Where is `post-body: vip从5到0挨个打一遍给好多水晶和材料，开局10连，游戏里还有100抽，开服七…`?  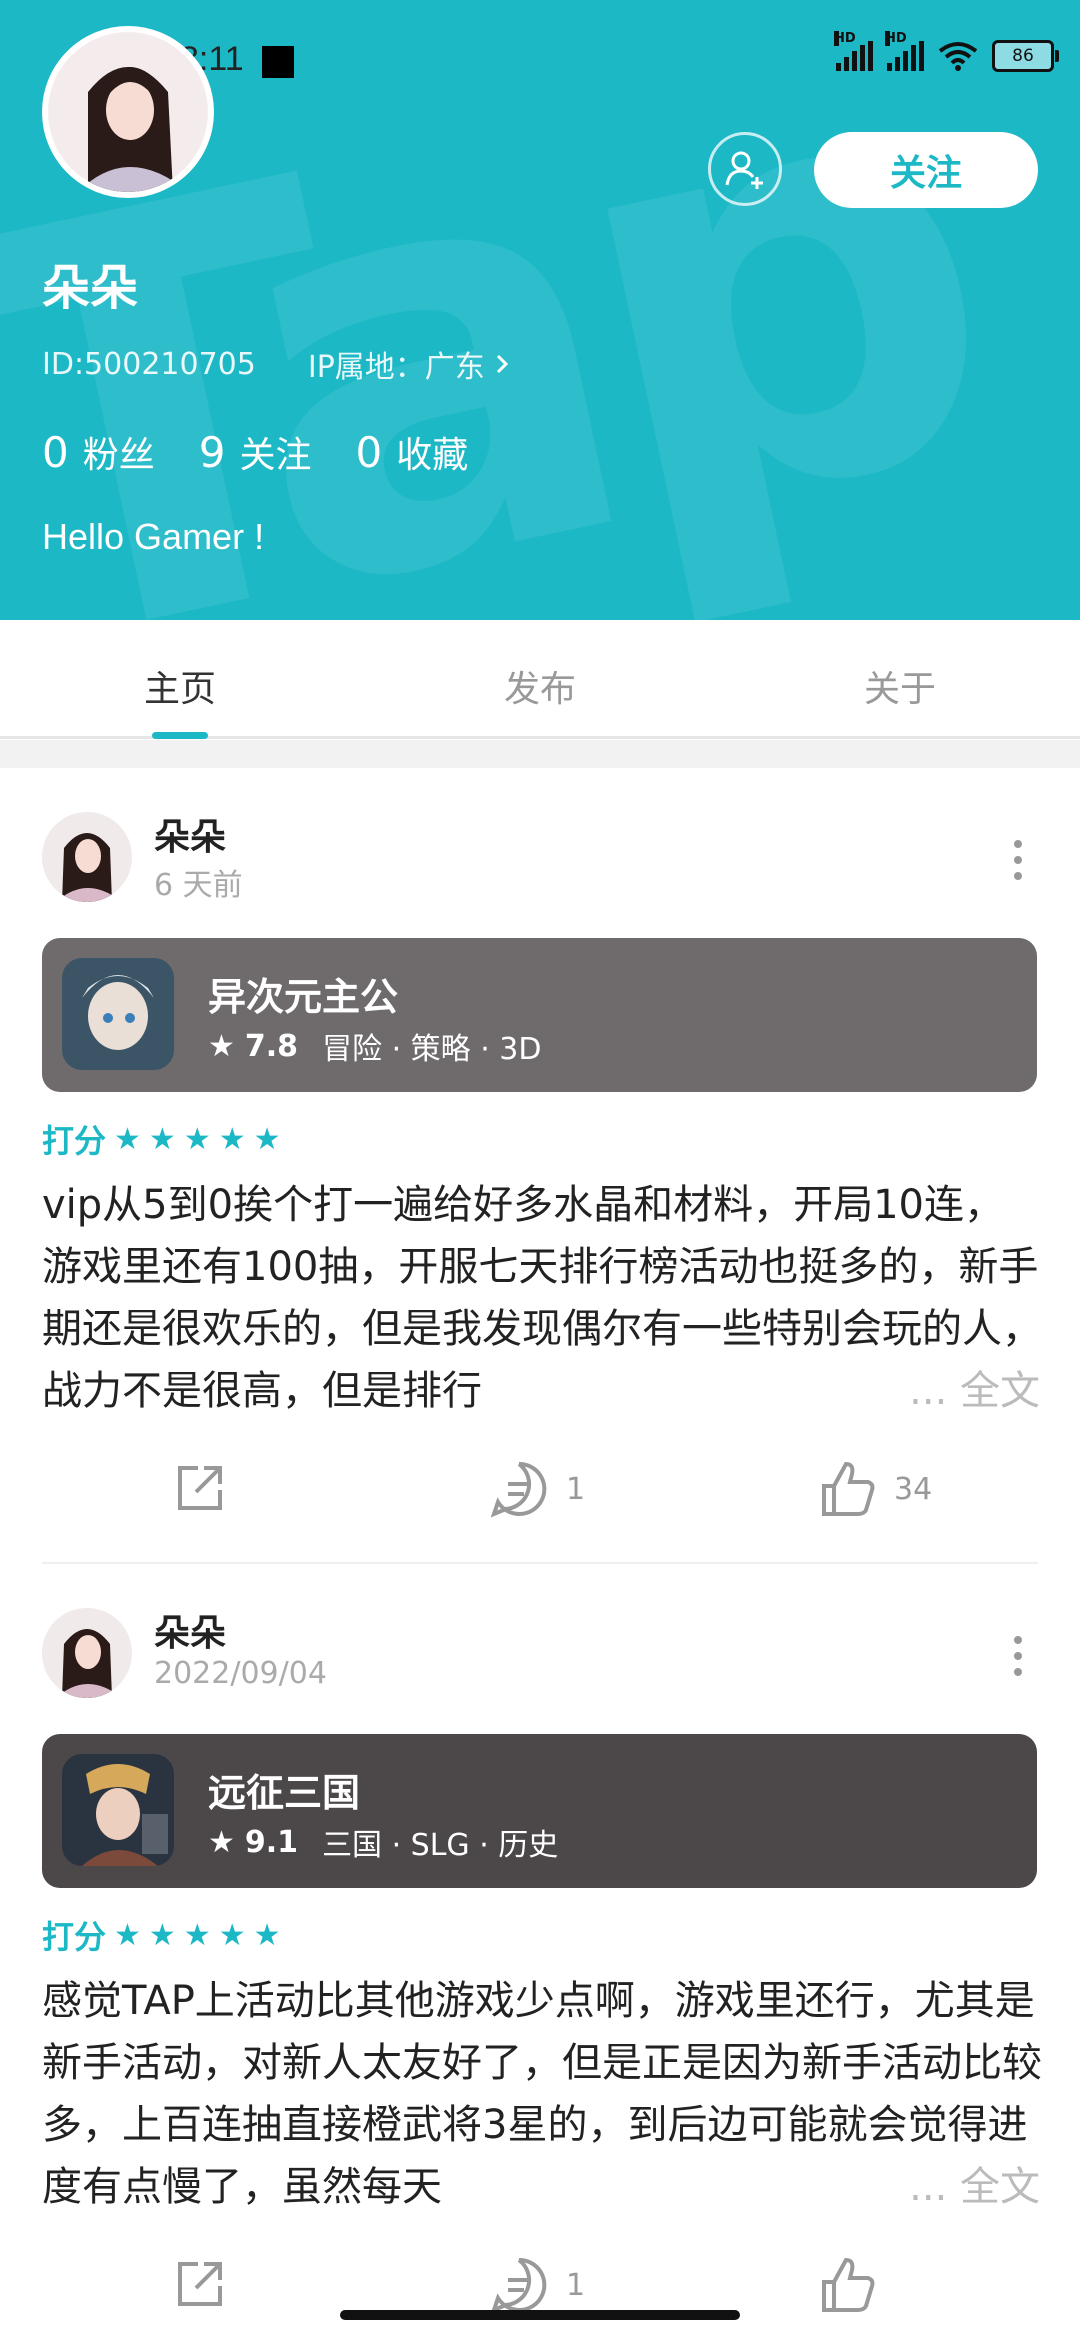 post-body: vip从5到0挨个打一遍给好多水晶和材料，开局10连，游戏里还有100抽，开服七… is located at coordinates (542, 1298).